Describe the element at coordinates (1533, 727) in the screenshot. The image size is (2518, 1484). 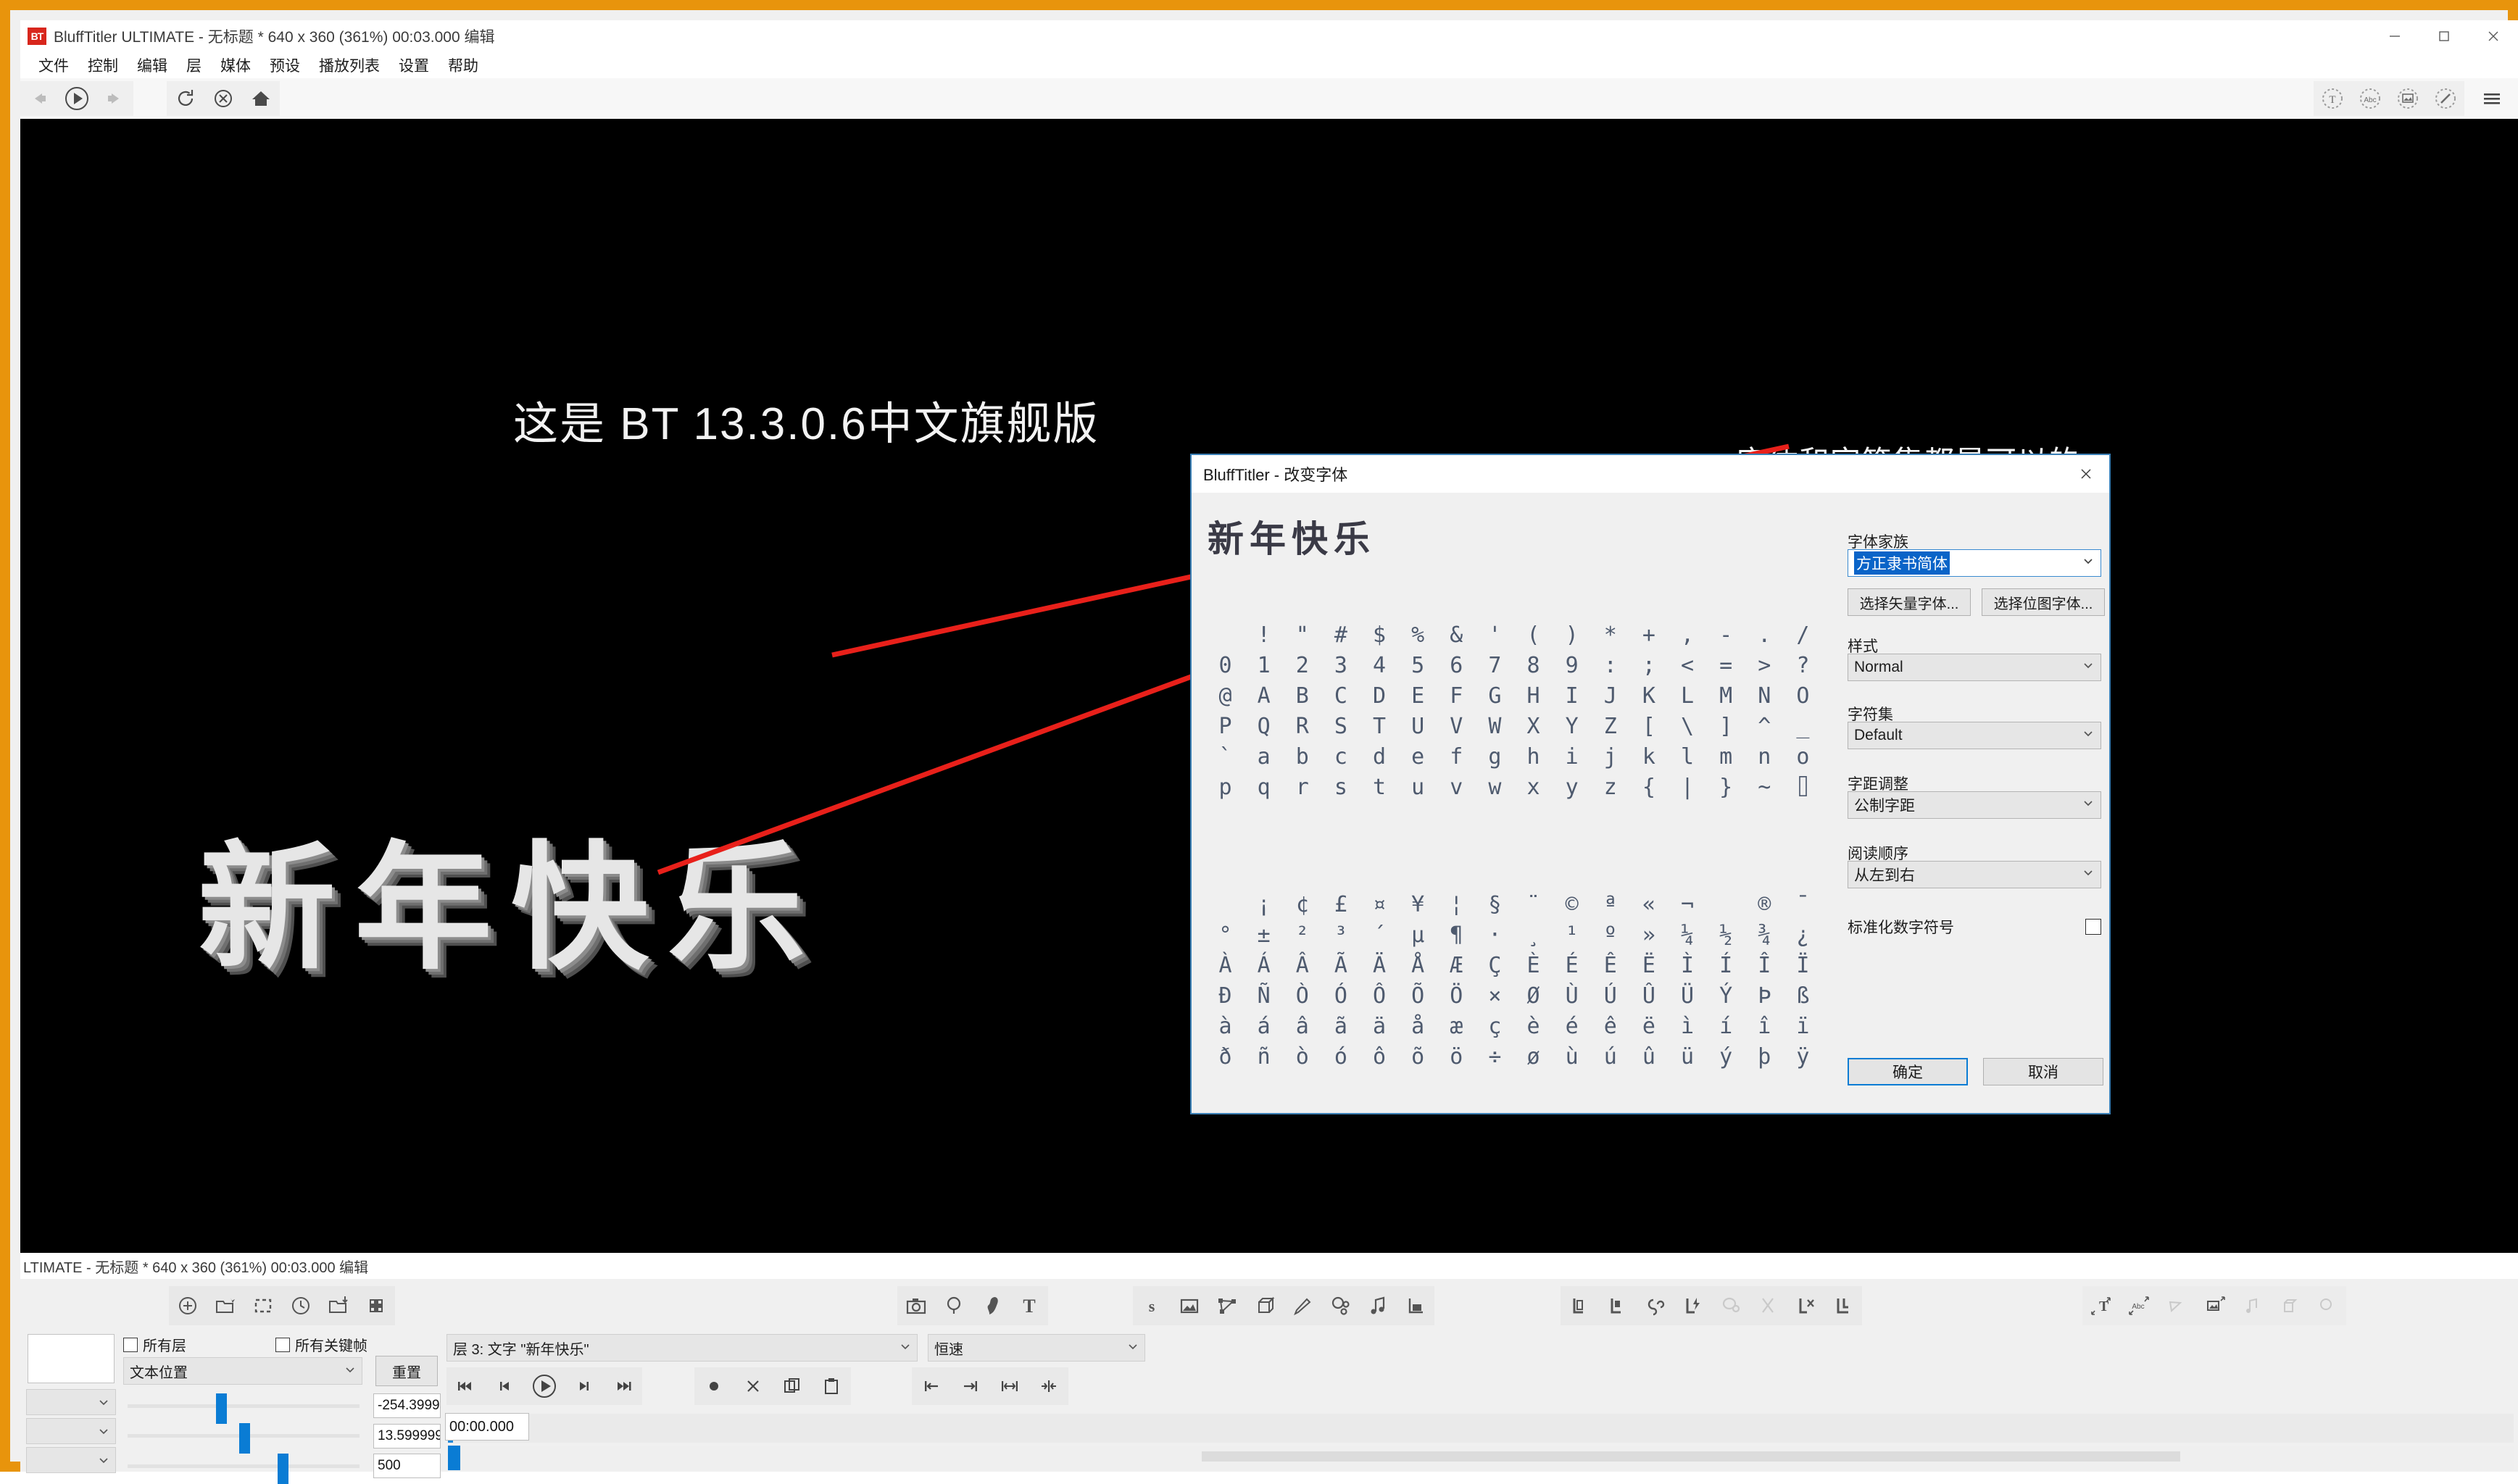
I see `char-cell: X` at that location.